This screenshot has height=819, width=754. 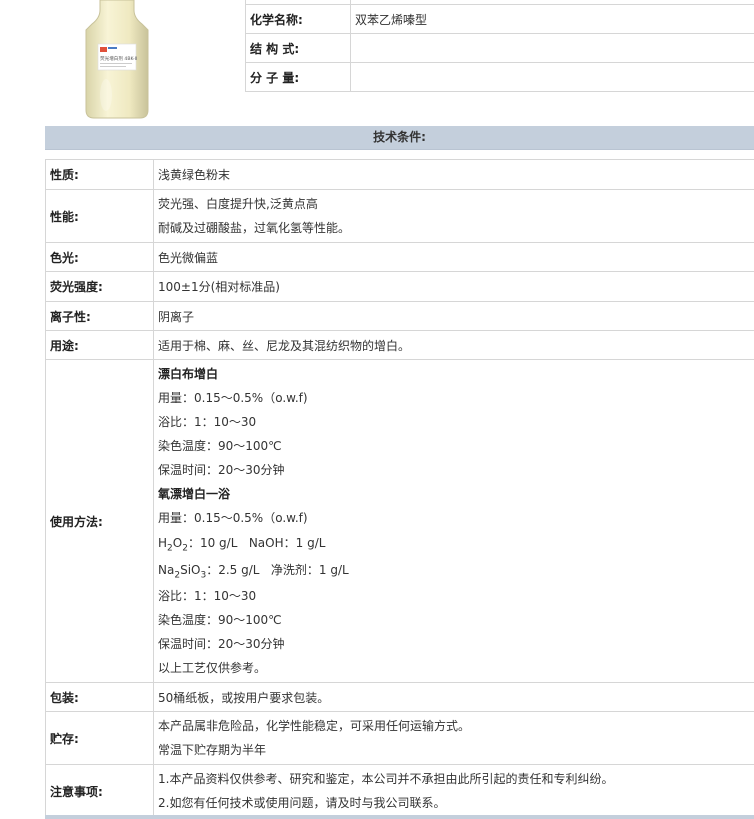 I want to click on spec-key: 荧光强度:, so click(x=99, y=286).